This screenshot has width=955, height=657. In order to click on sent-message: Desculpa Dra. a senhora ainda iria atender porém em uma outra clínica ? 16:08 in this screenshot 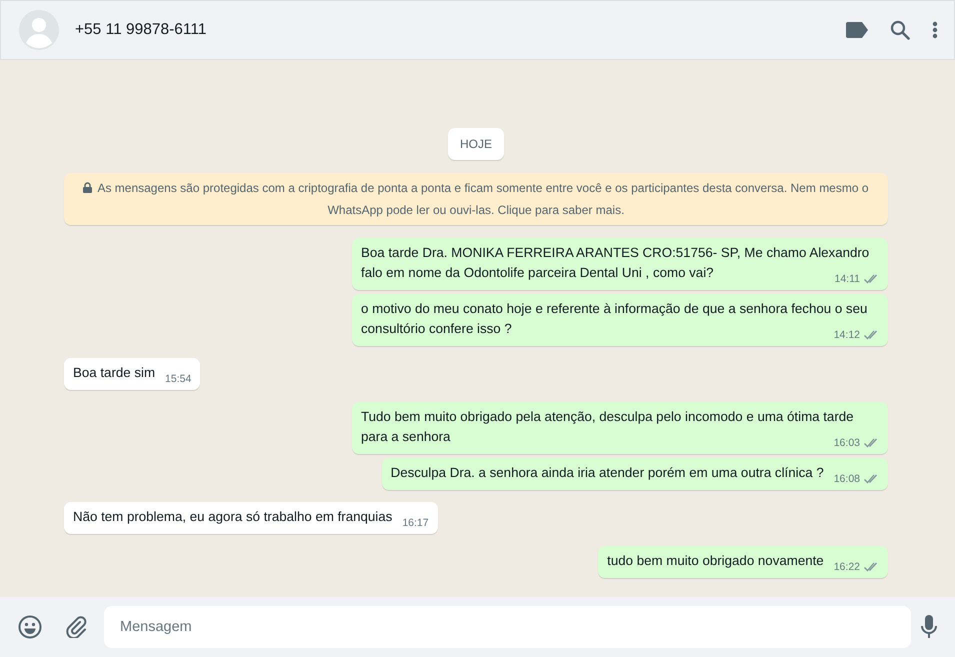, I will do `click(635, 474)`.